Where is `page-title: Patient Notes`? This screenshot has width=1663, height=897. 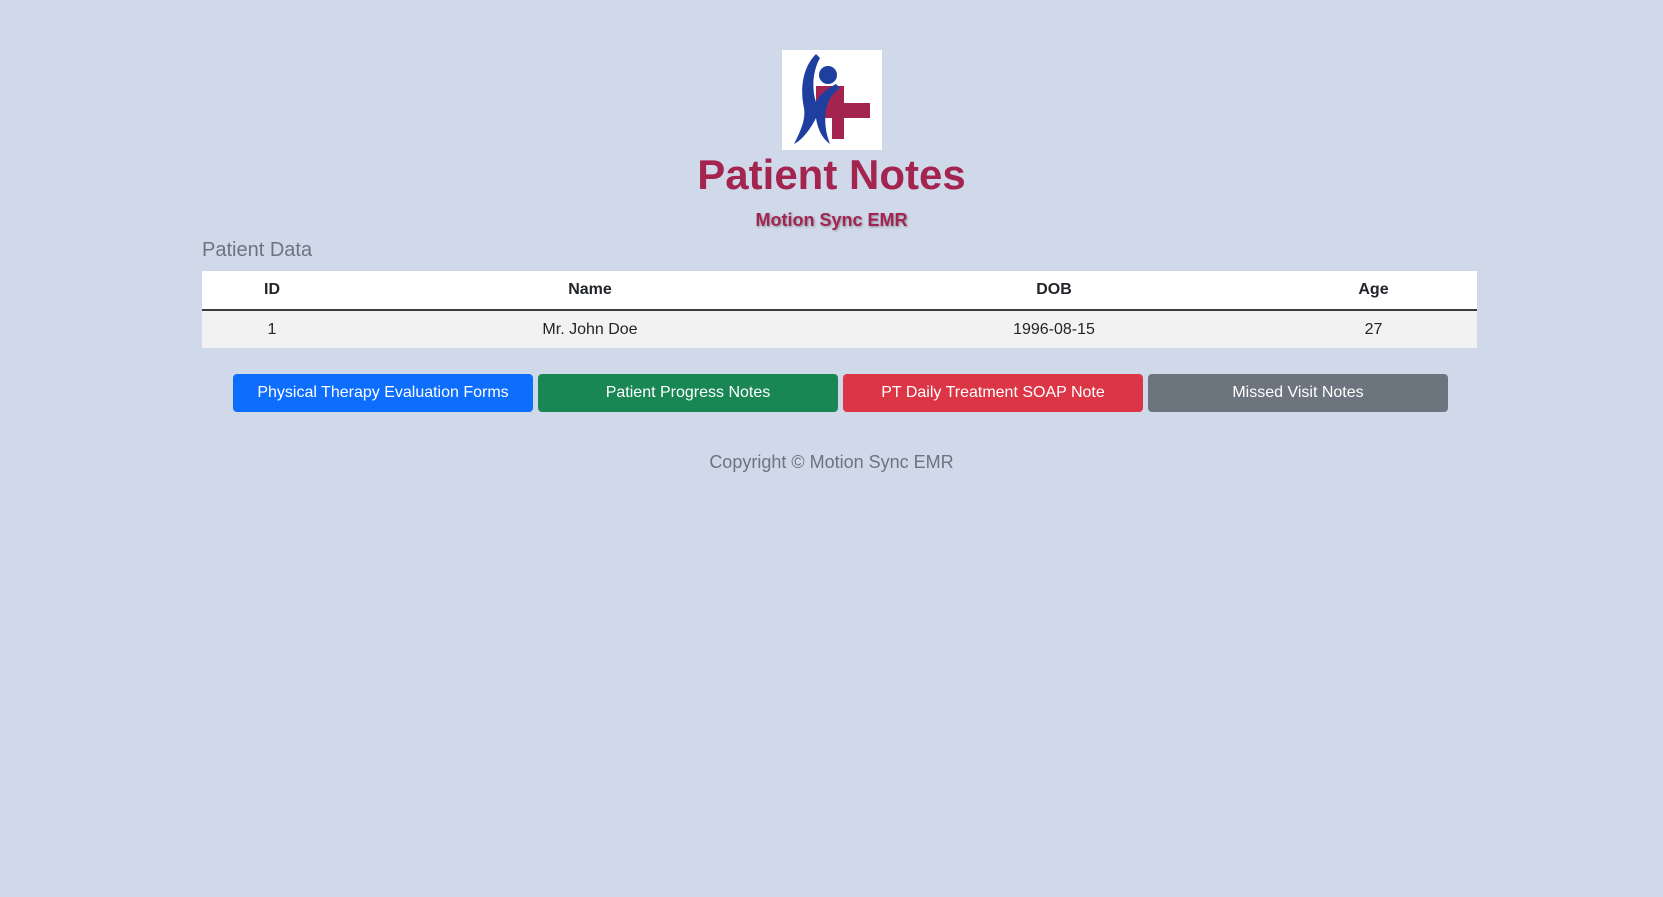
page-title: Patient Notes is located at coordinates (831, 174).